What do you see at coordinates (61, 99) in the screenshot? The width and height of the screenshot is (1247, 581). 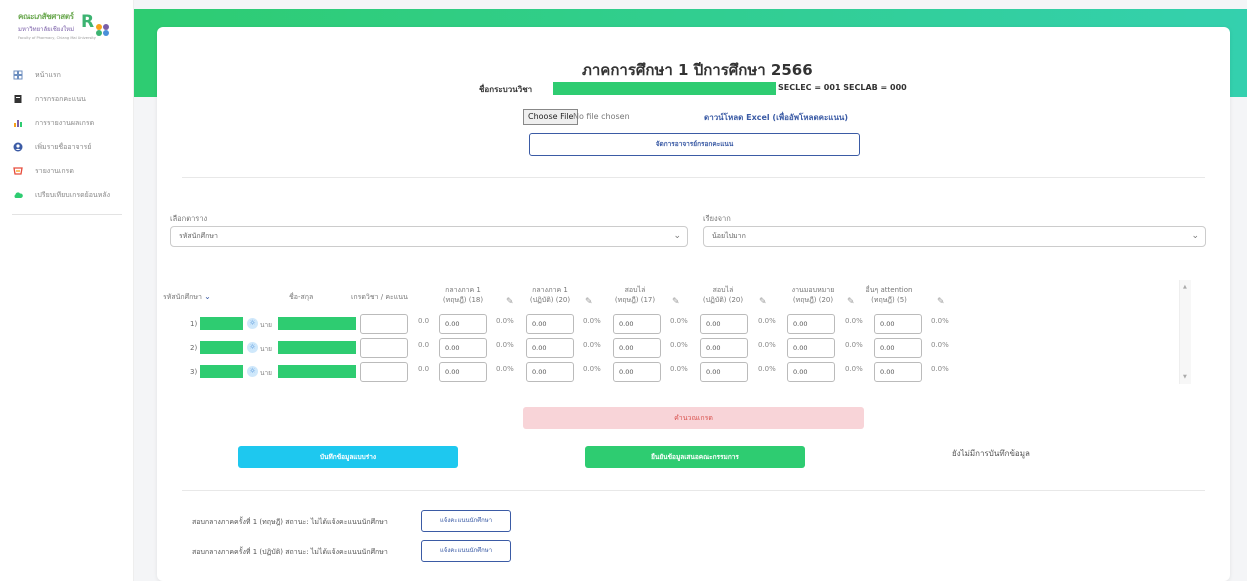 I see `sidebar-item-score-entry: การกรอกคะแนน` at bounding box center [61, 99].